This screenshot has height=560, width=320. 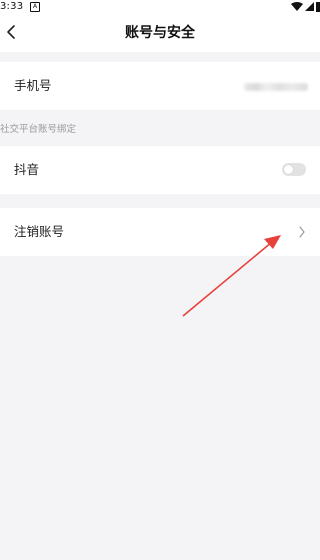 What do you see at coordinates (294, 169) in the screenshot?
I see `douyin-toggle` at bounding box center [294, 169].